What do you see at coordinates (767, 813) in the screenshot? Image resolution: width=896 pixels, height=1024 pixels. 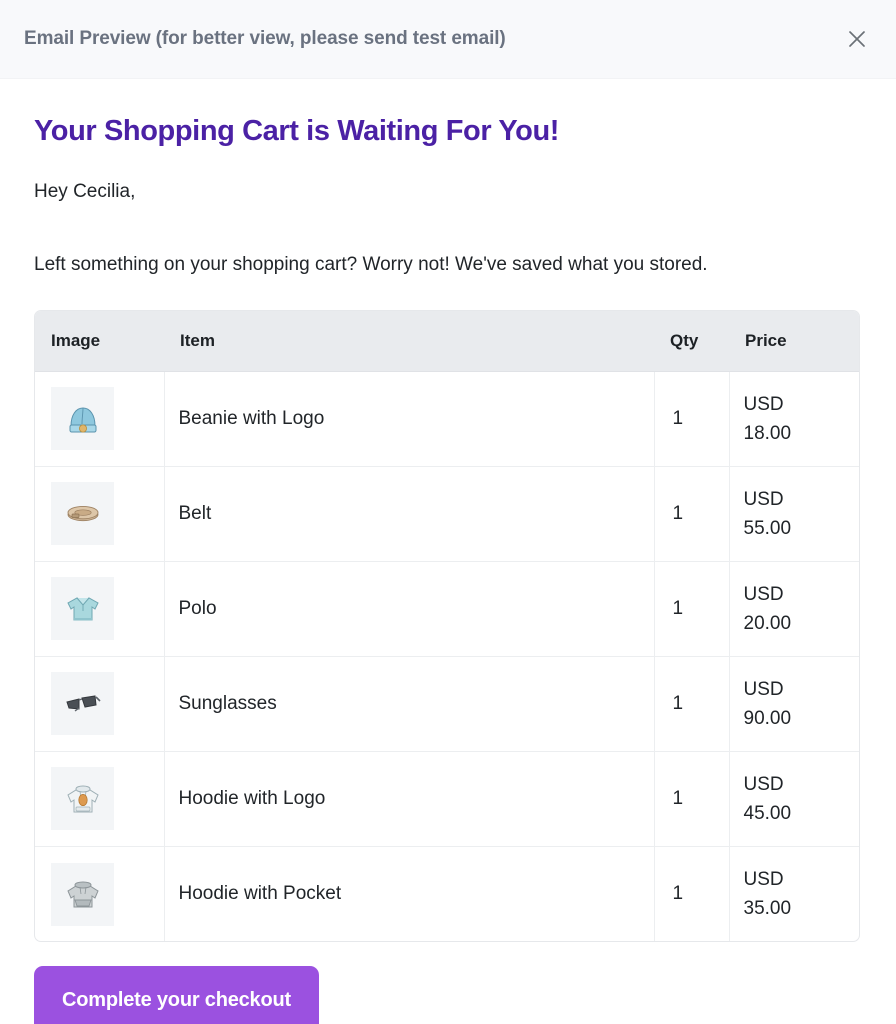 I see `price-amount: 45.00` at bounding box center [767, 813].